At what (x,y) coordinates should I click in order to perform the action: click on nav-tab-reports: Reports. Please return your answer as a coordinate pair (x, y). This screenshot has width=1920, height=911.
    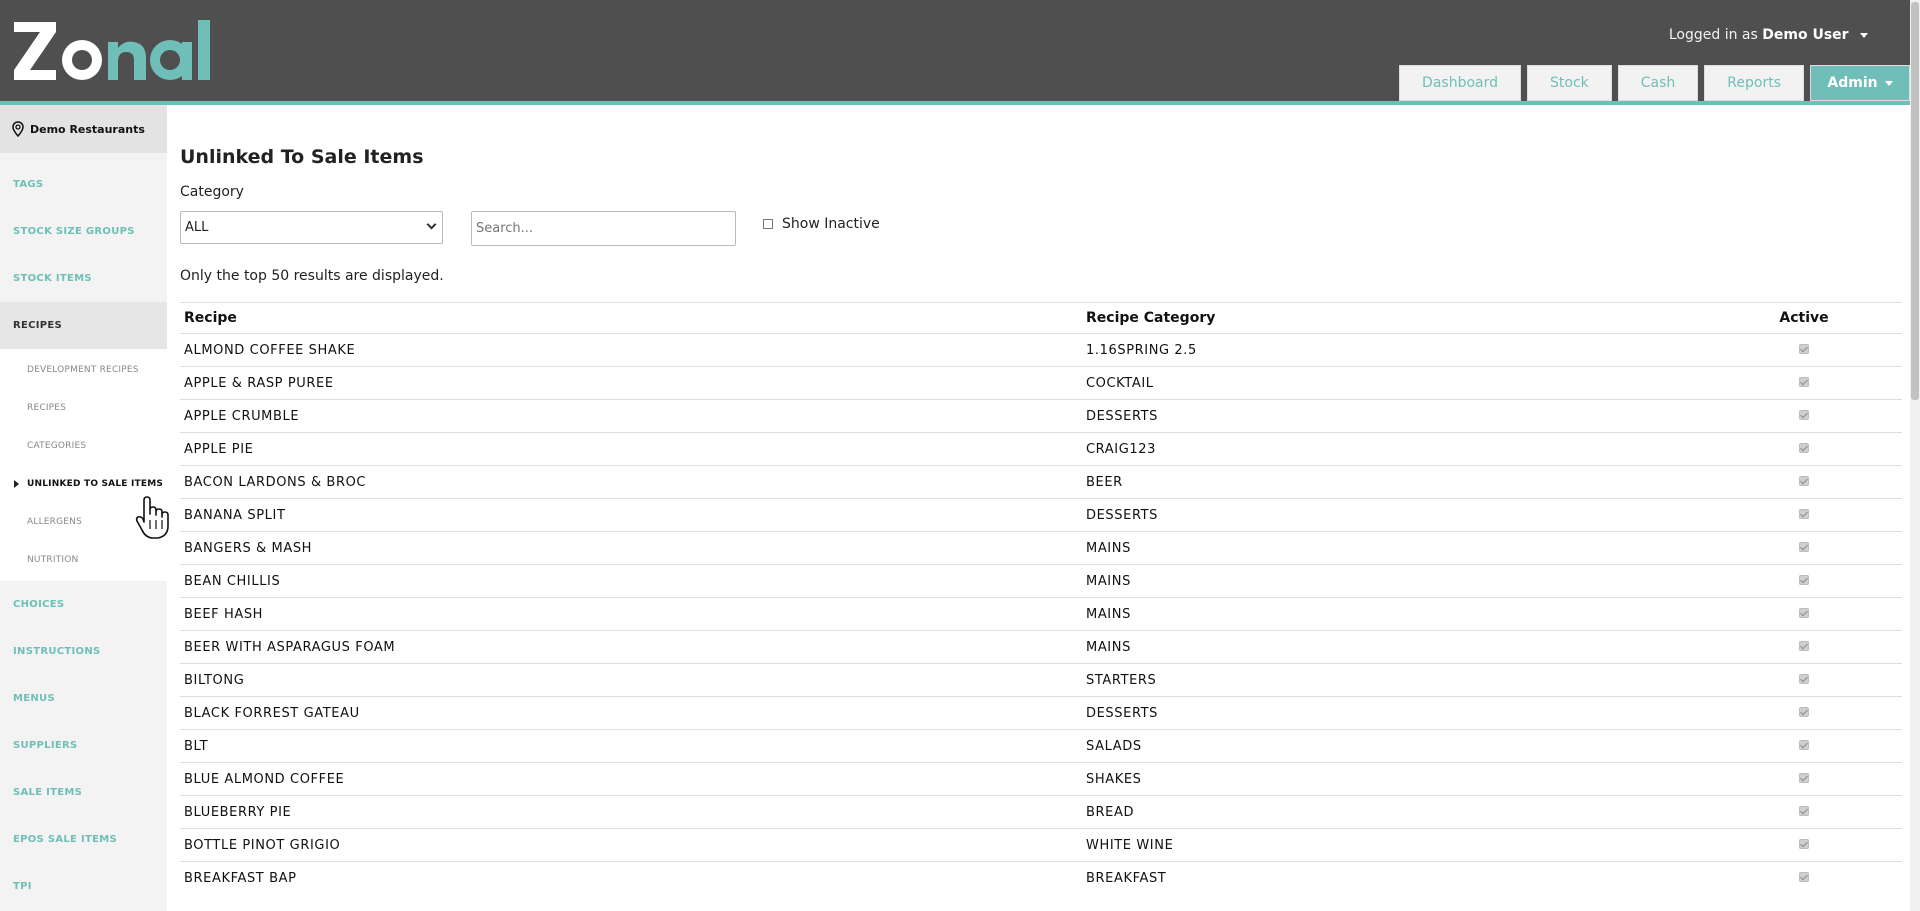
    Looking at the image, I should click on (1754, 83).